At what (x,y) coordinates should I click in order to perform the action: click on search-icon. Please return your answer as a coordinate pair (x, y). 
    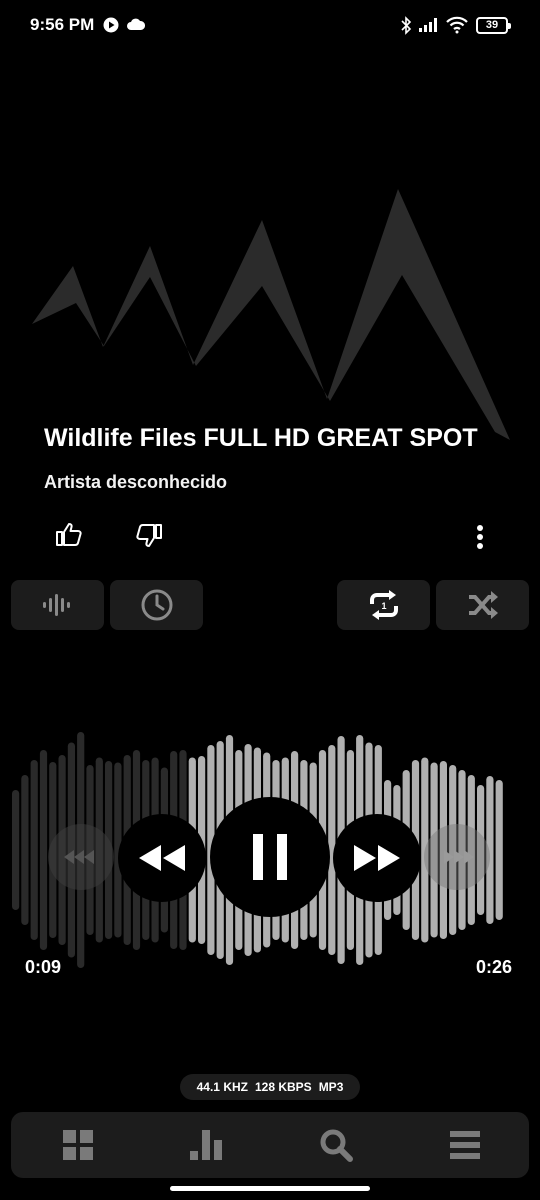
    Looking at the image, I should click on (336, 1145).